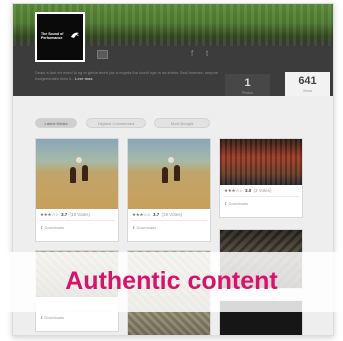 The image size is (343, 341). I want to click on stat-photos-label: Photos, so click(247, 93).